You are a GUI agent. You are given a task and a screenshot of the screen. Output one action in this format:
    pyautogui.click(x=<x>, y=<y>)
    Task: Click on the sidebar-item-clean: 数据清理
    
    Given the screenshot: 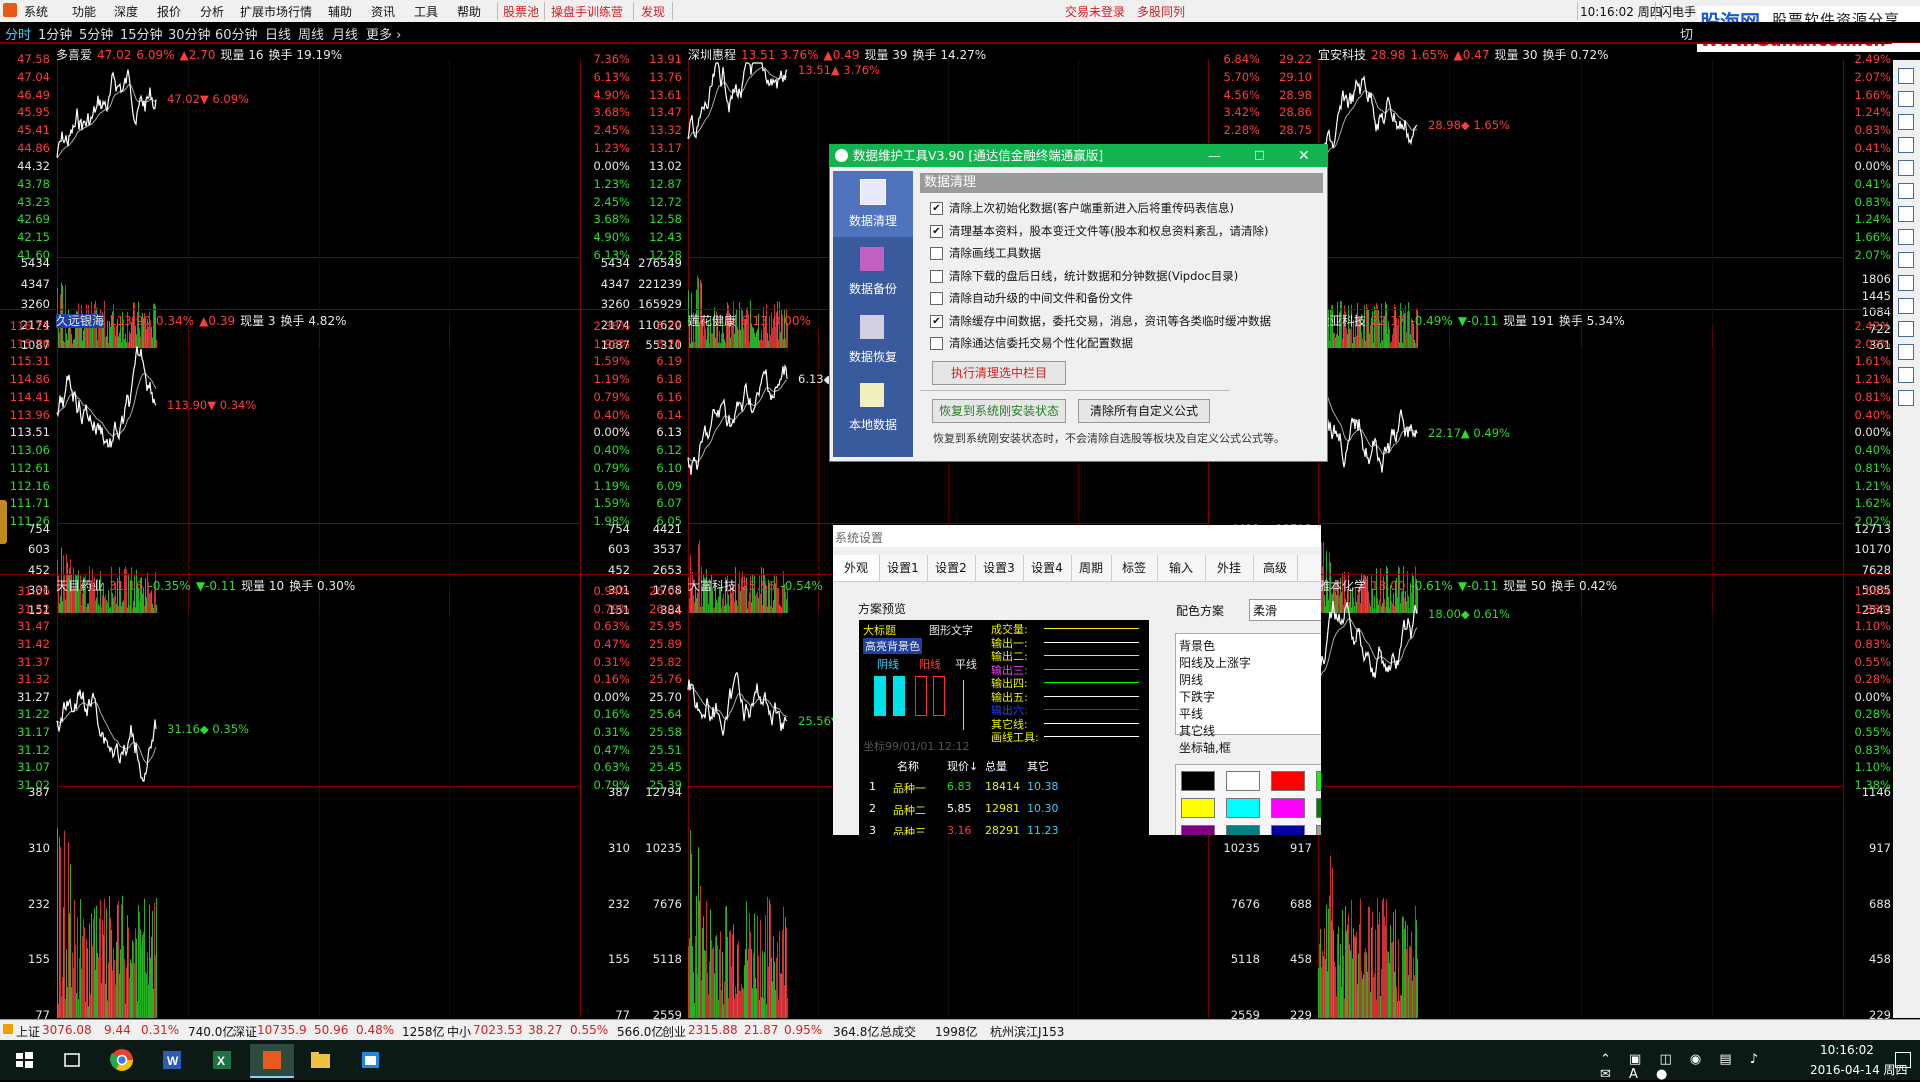 What is the action you would take?
    pyautogui.click(x=873, y=204)
    